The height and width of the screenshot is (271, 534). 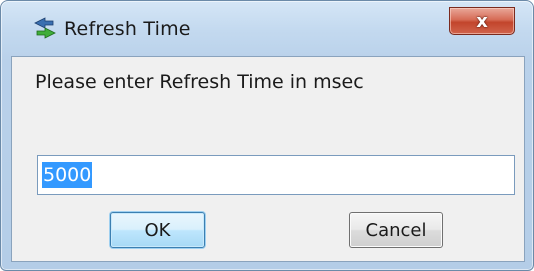 What do you see at coordinates (157, 230) in the screenshot?
I see `ok-button: OK` at bounding box center [157, 230].